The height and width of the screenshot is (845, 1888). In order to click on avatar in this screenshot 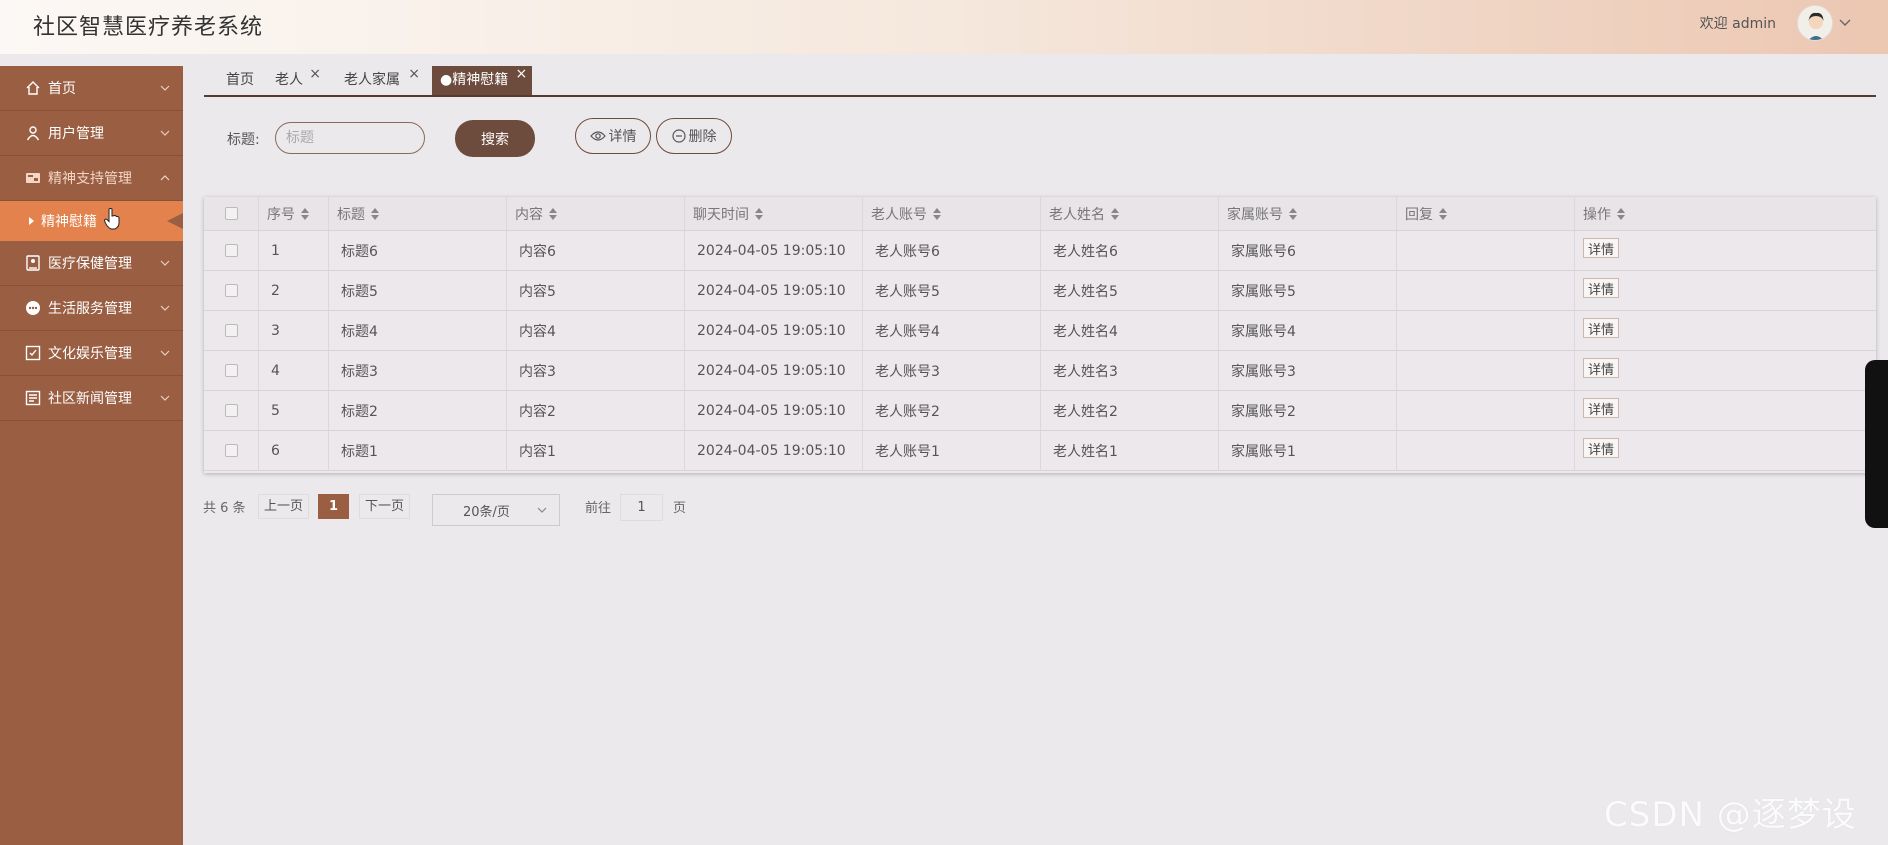, I will do `click(1815, 23)`.